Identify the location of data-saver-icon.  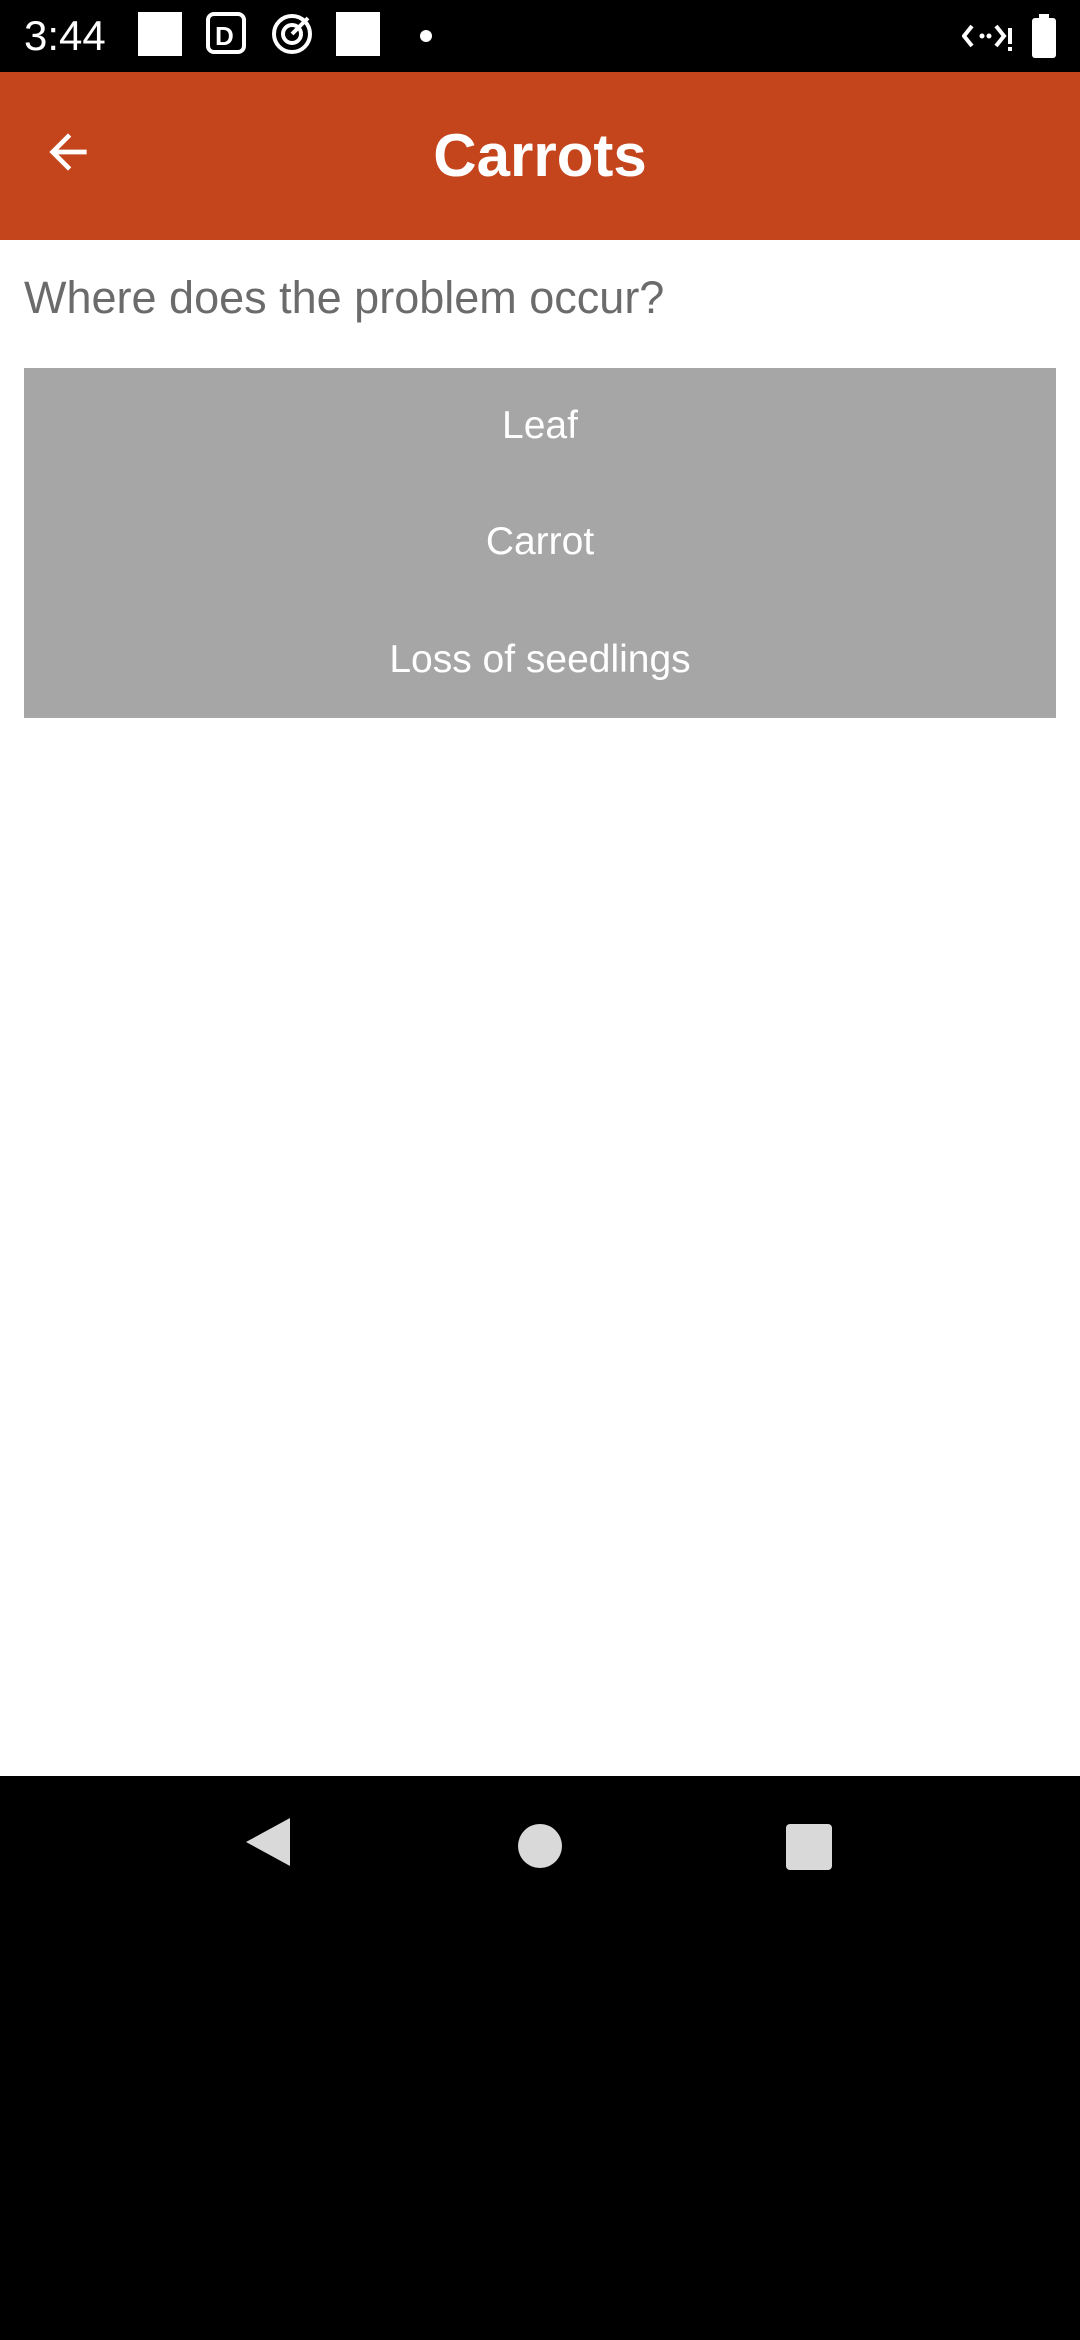
(987, 38).